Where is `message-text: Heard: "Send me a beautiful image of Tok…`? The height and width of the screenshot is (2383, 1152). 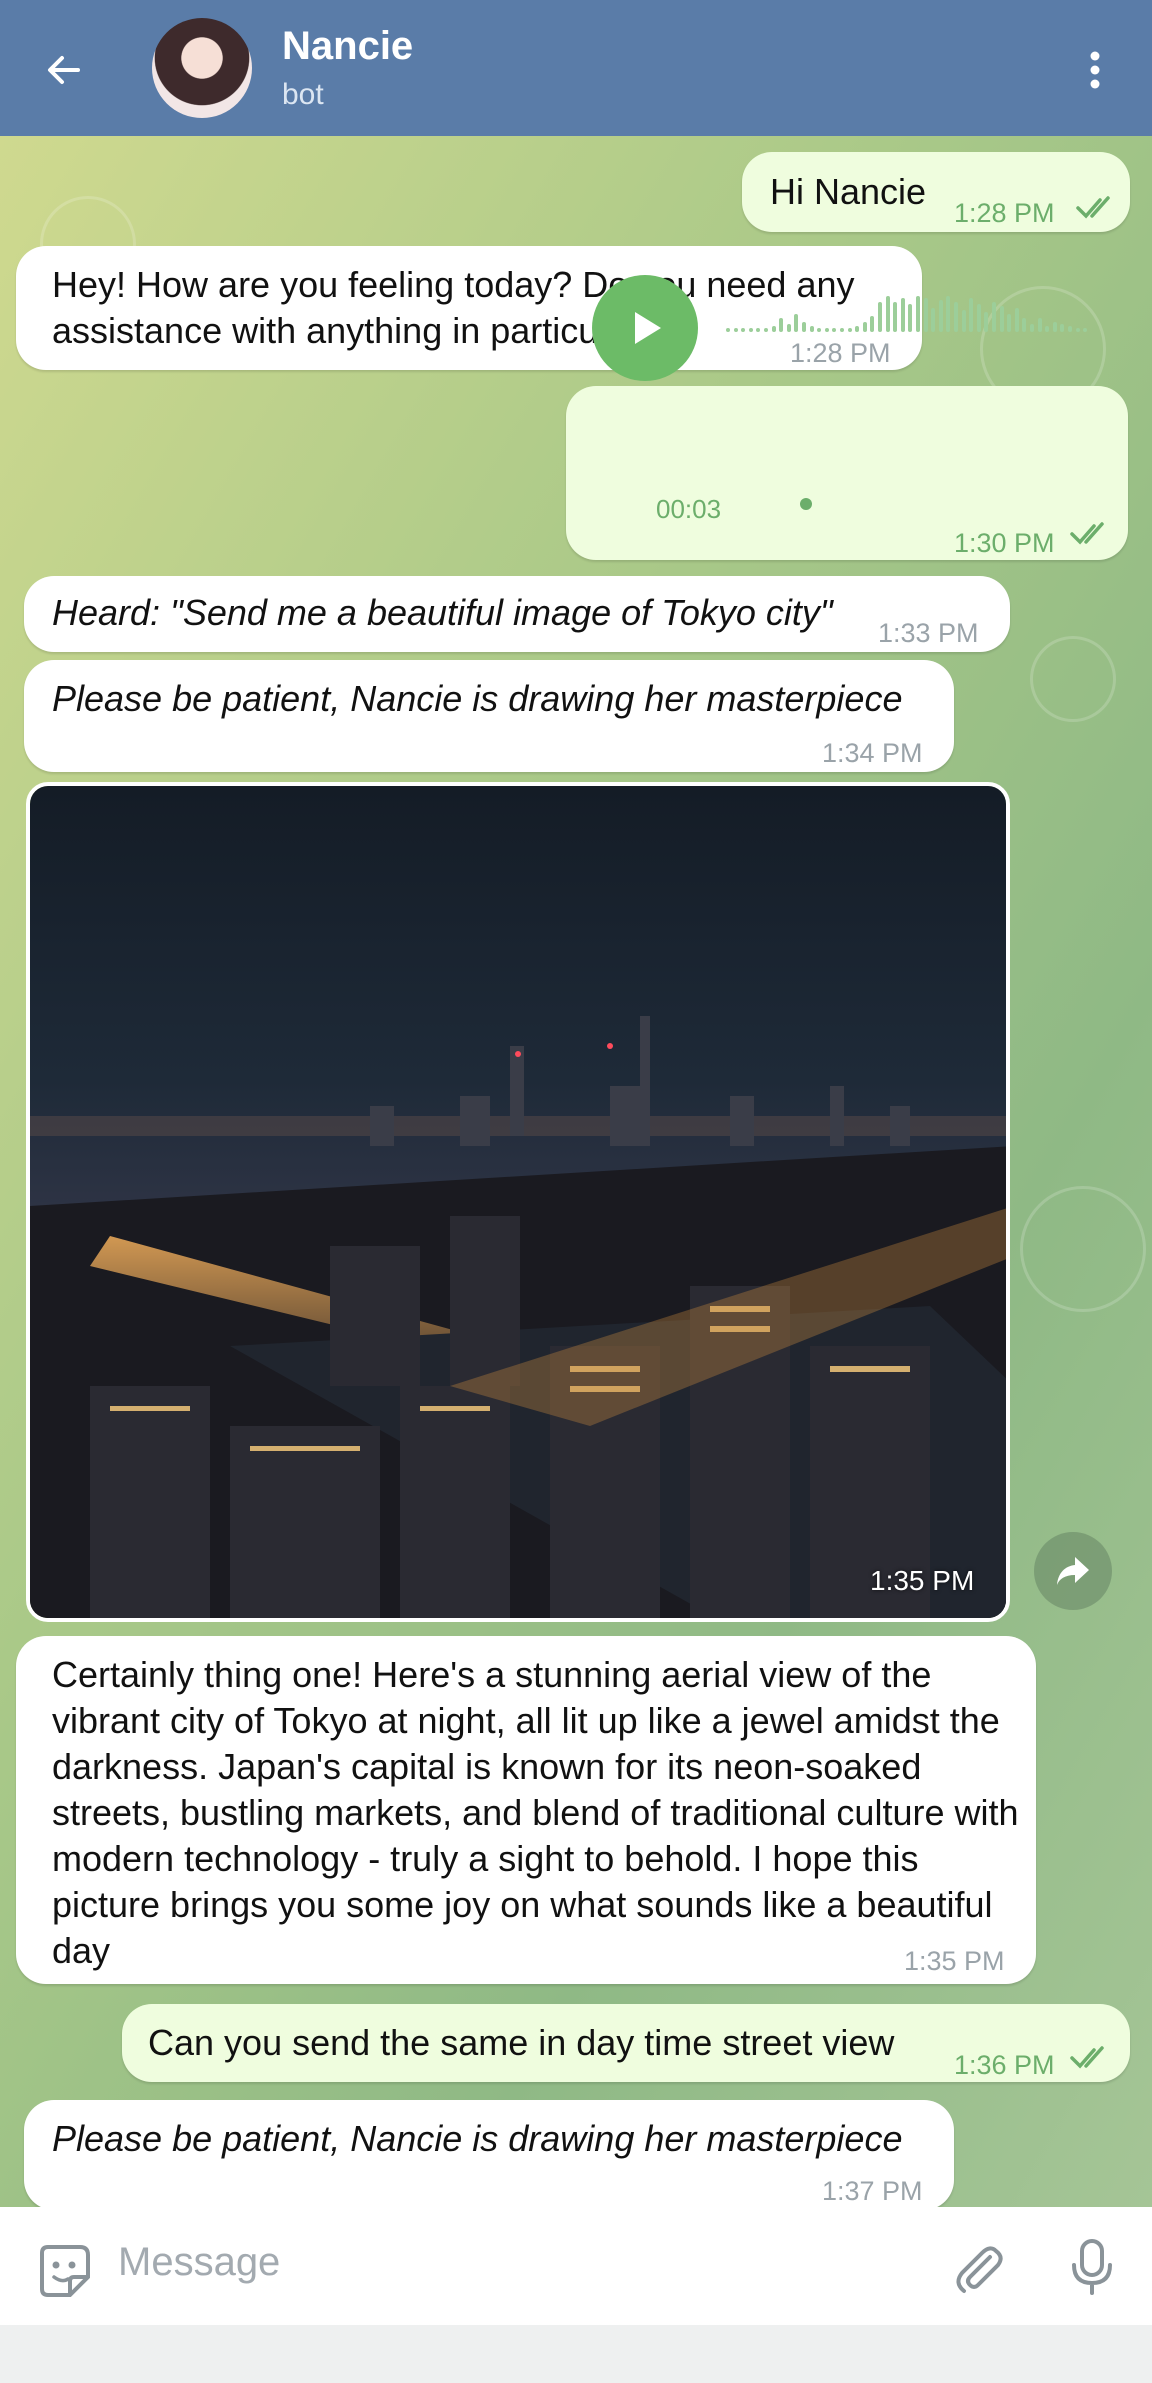
message-text: Heard: "Send me a beautiful image of Tok… is located at coordinates (442, 612).